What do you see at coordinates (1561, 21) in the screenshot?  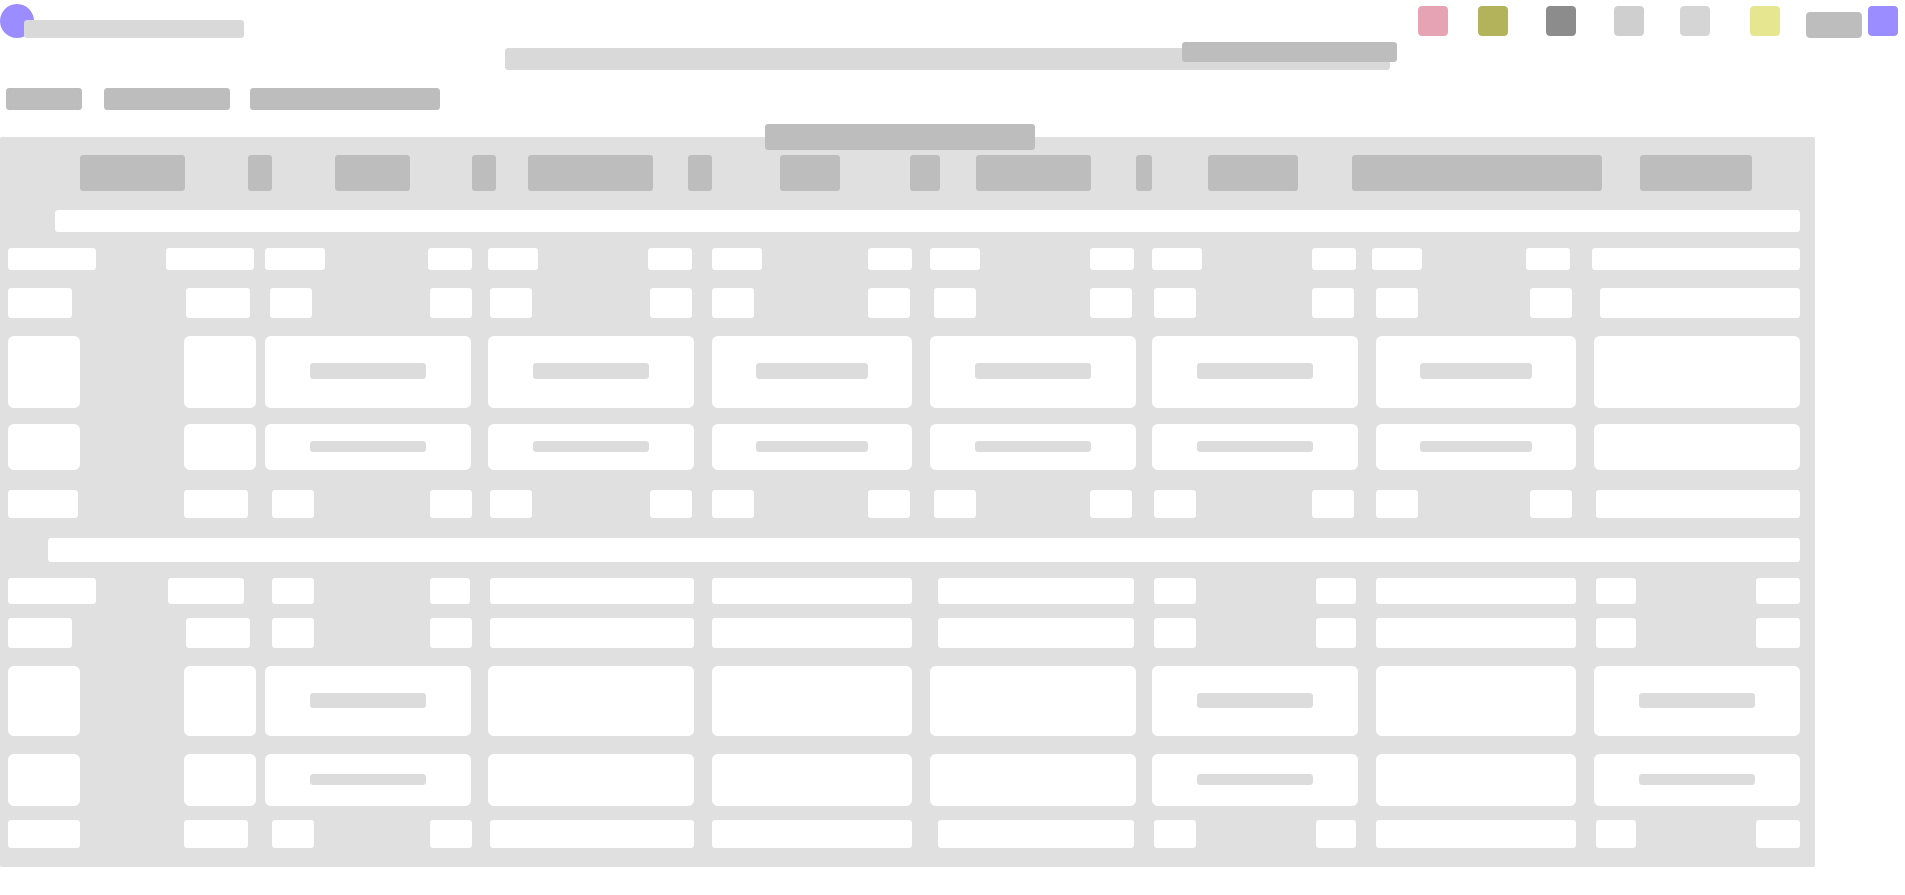 I see `dark-square-icon` at bounding box center [1561, 21].